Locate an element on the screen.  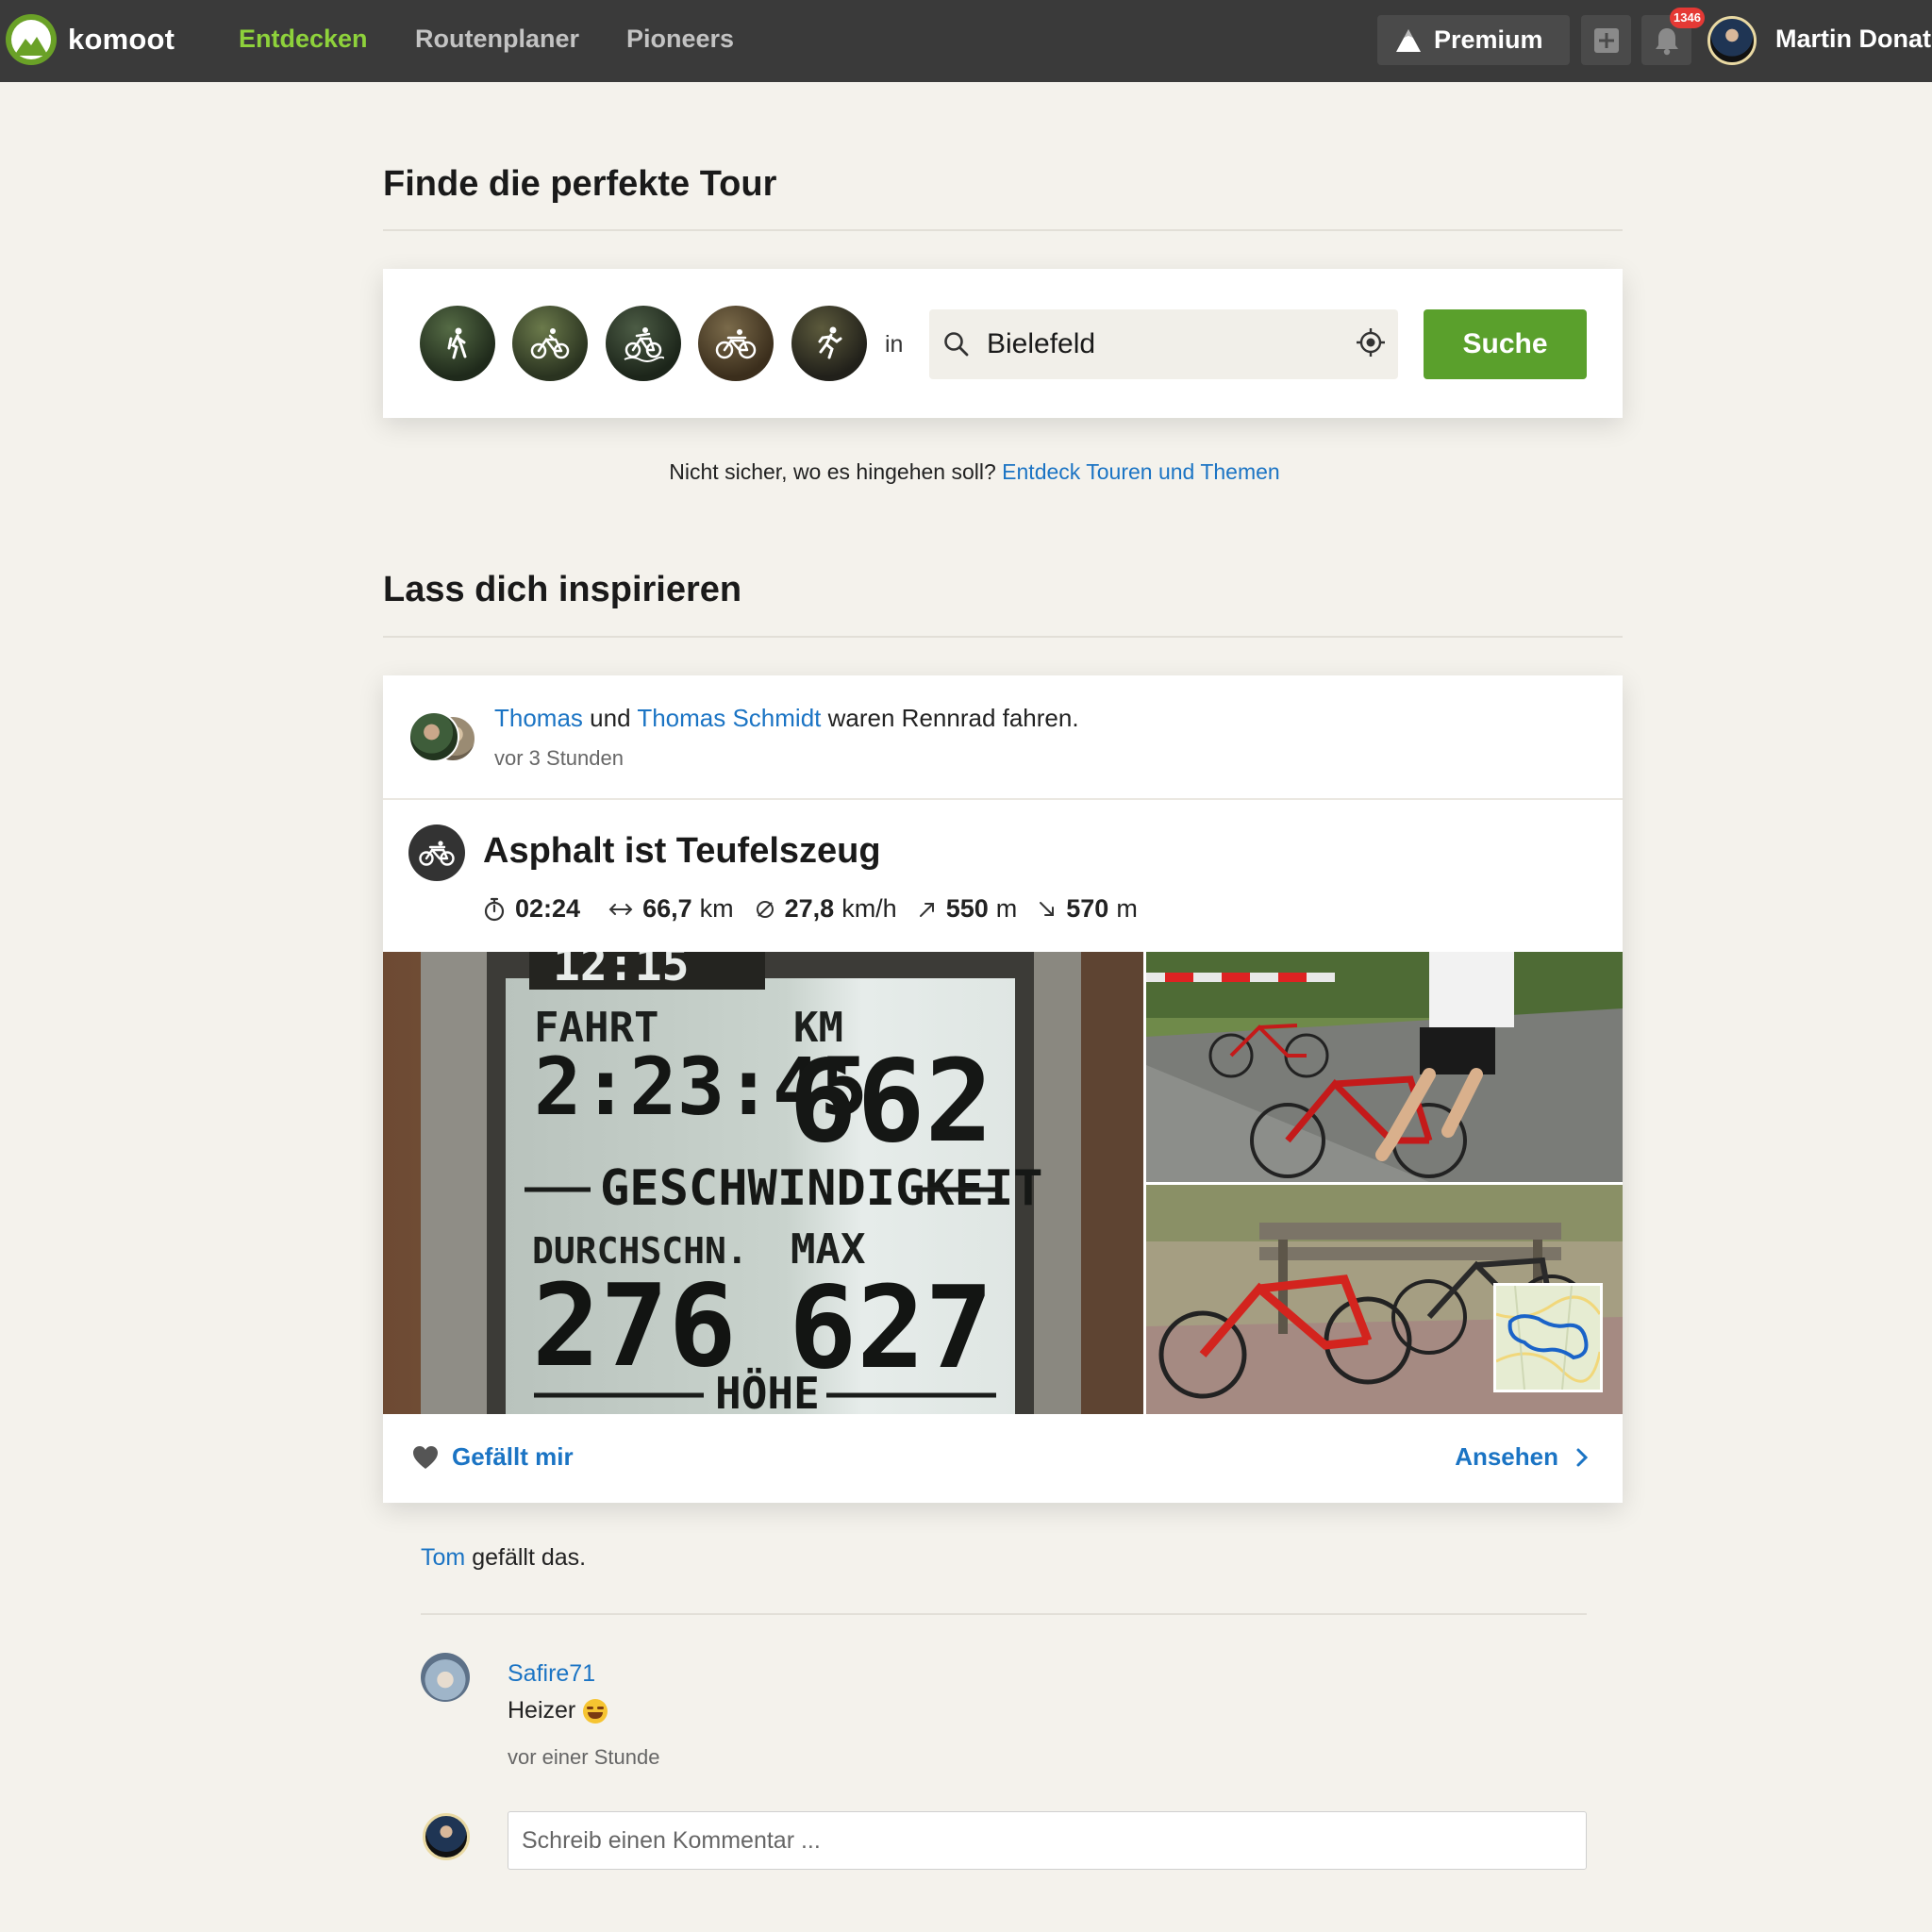
lcd-altitude-label: HÖHE is located at coordinates (768, 1391).